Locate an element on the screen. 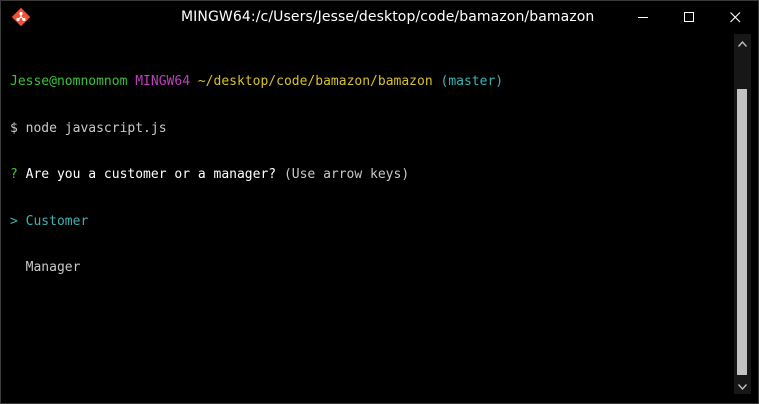  minimize-button is located at coordinates (643, 17).